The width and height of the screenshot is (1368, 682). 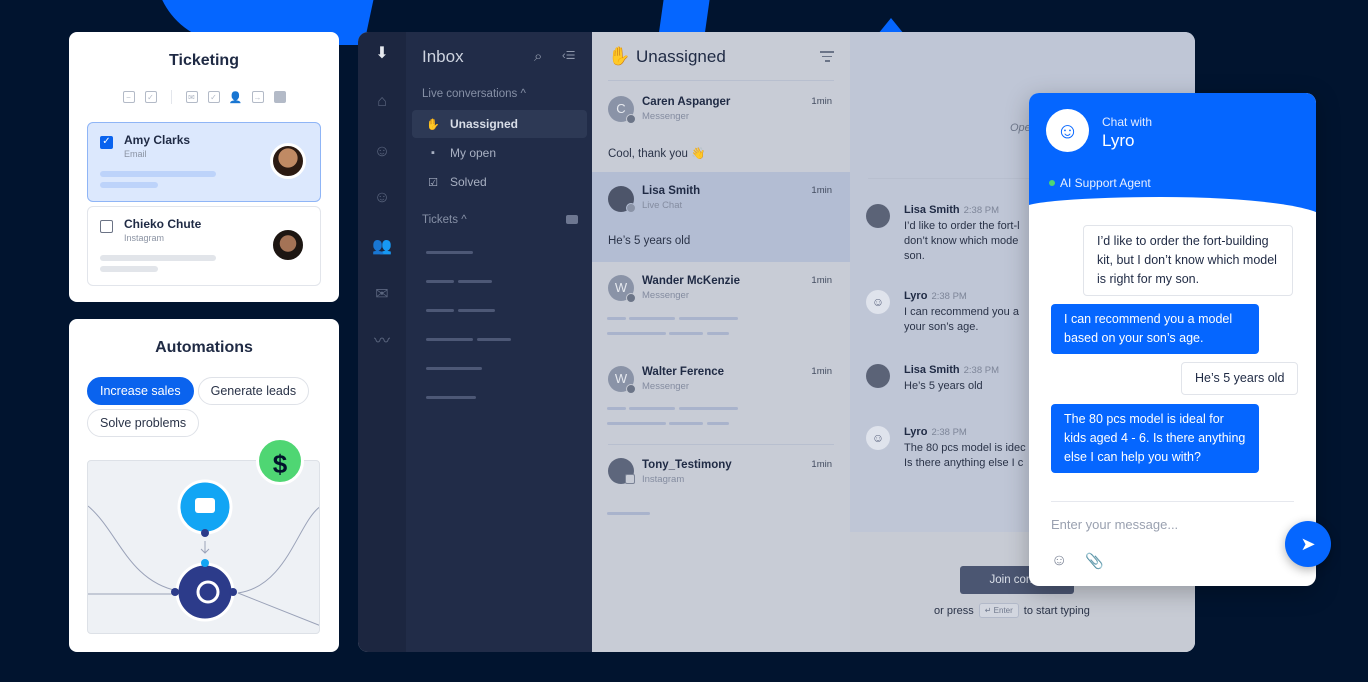 I want to click on list-title: Unassigned, so click(x=681, y=56).